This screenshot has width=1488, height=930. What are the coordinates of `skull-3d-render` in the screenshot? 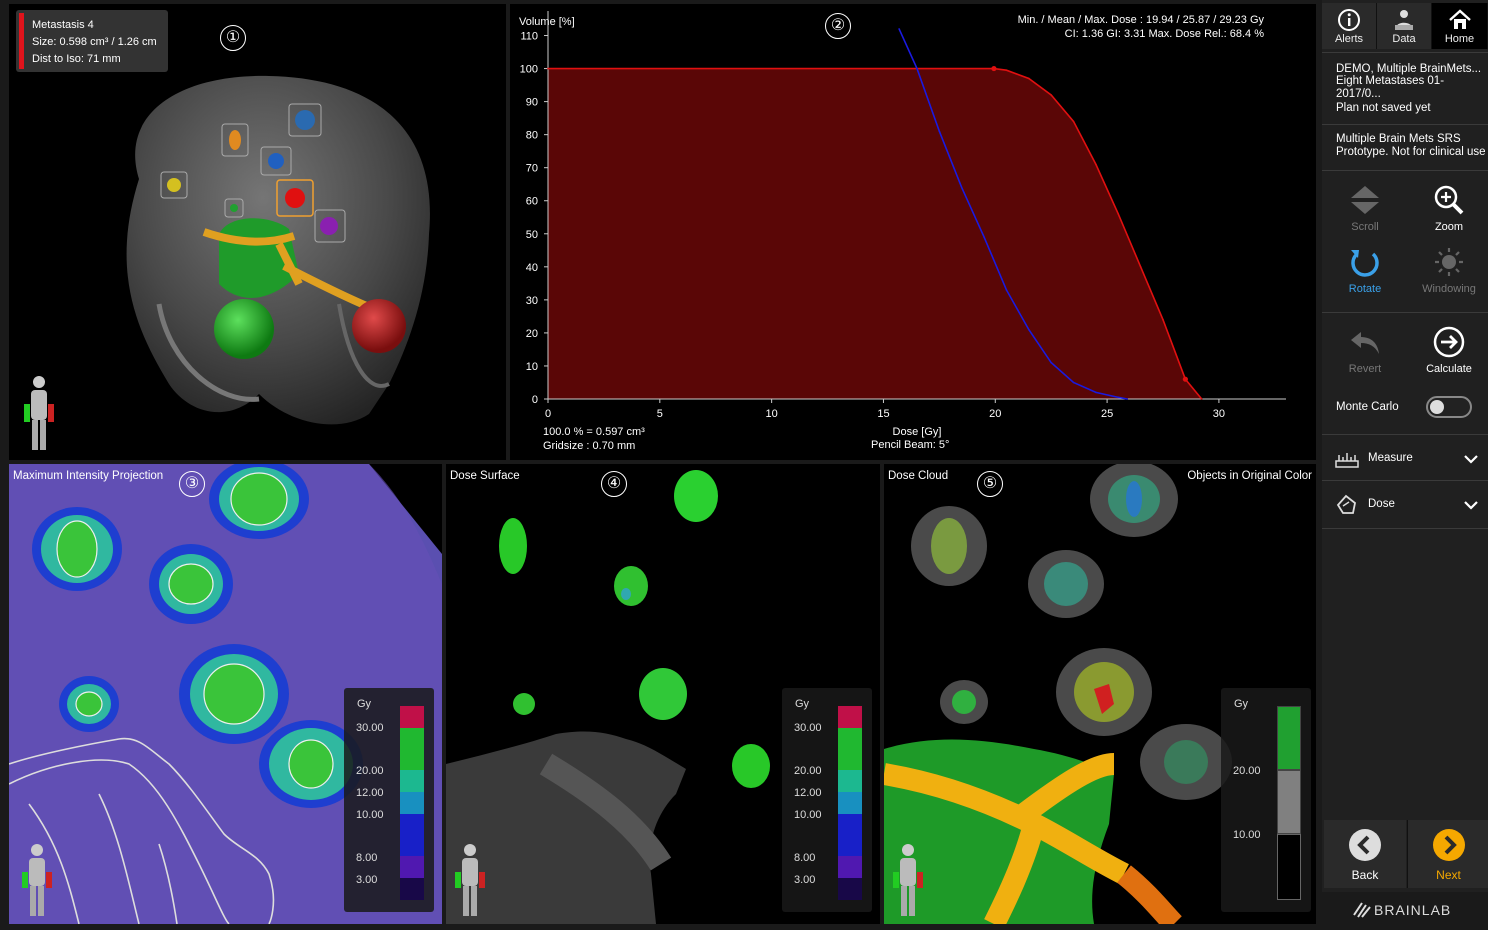 It's located at (227, 262).